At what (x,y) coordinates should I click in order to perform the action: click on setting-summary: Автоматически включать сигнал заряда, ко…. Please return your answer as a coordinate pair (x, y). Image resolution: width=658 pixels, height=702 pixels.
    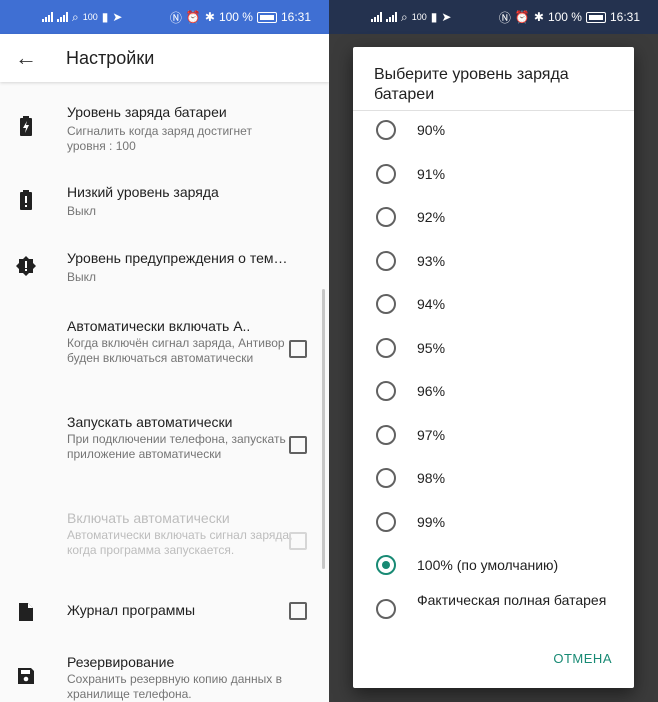
    Looking at the image, I should click on (180, 542).